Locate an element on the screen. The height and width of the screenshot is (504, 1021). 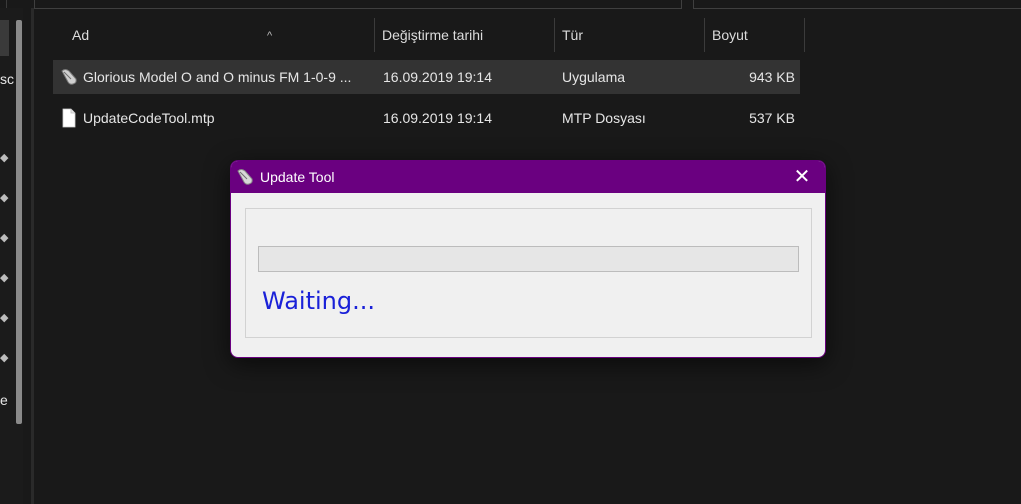
column-name: Ad is located at coordinates (80, 35).